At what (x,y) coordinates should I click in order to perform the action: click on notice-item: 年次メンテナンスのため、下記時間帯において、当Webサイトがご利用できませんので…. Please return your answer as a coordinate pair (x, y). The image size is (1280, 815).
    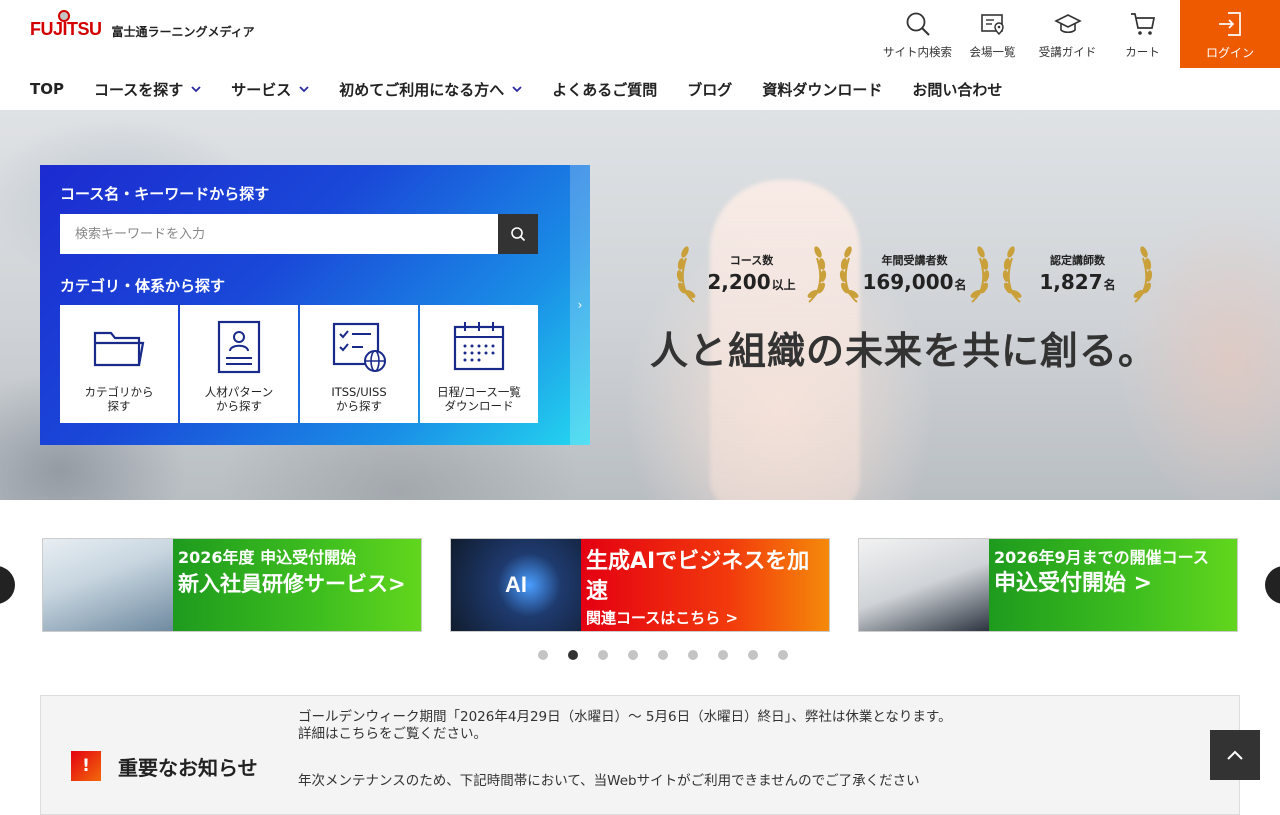
    Looking at the image, I should click on (698, 766).